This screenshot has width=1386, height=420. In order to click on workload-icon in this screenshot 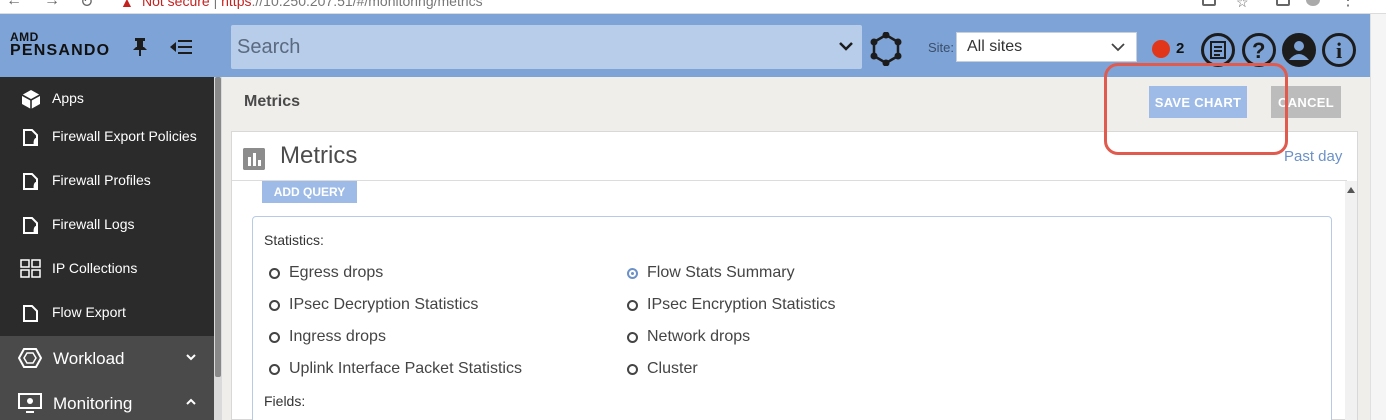, I will do `click(30, 358)`.